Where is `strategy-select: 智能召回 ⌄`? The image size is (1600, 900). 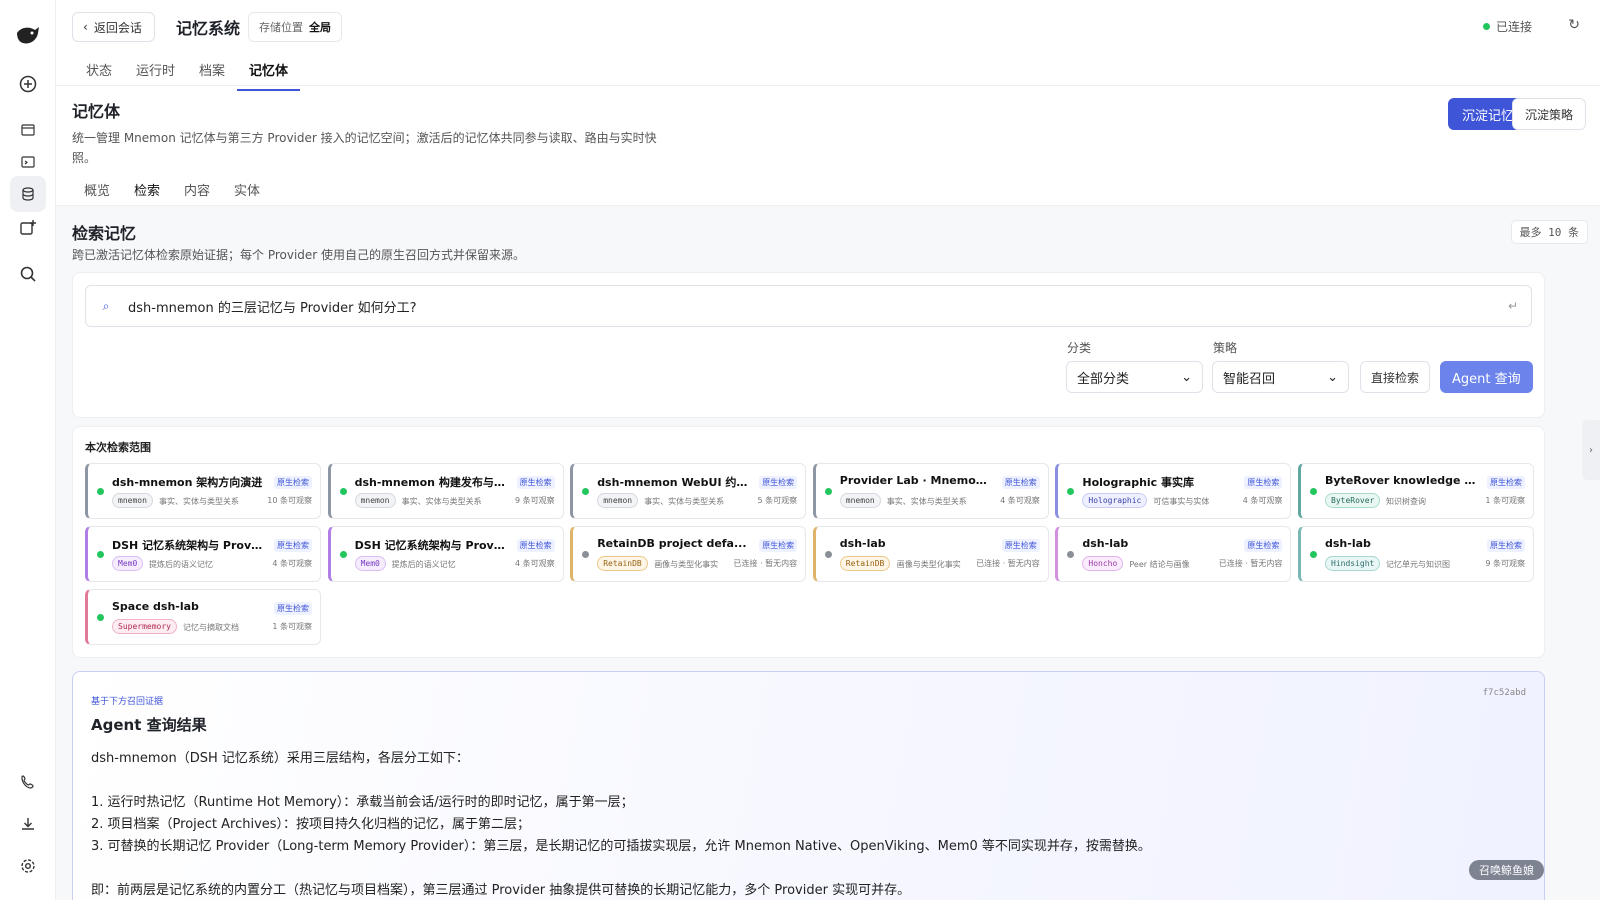 strategy-select: 智能召回 ⌄ is located at coordinates (1280, 377).